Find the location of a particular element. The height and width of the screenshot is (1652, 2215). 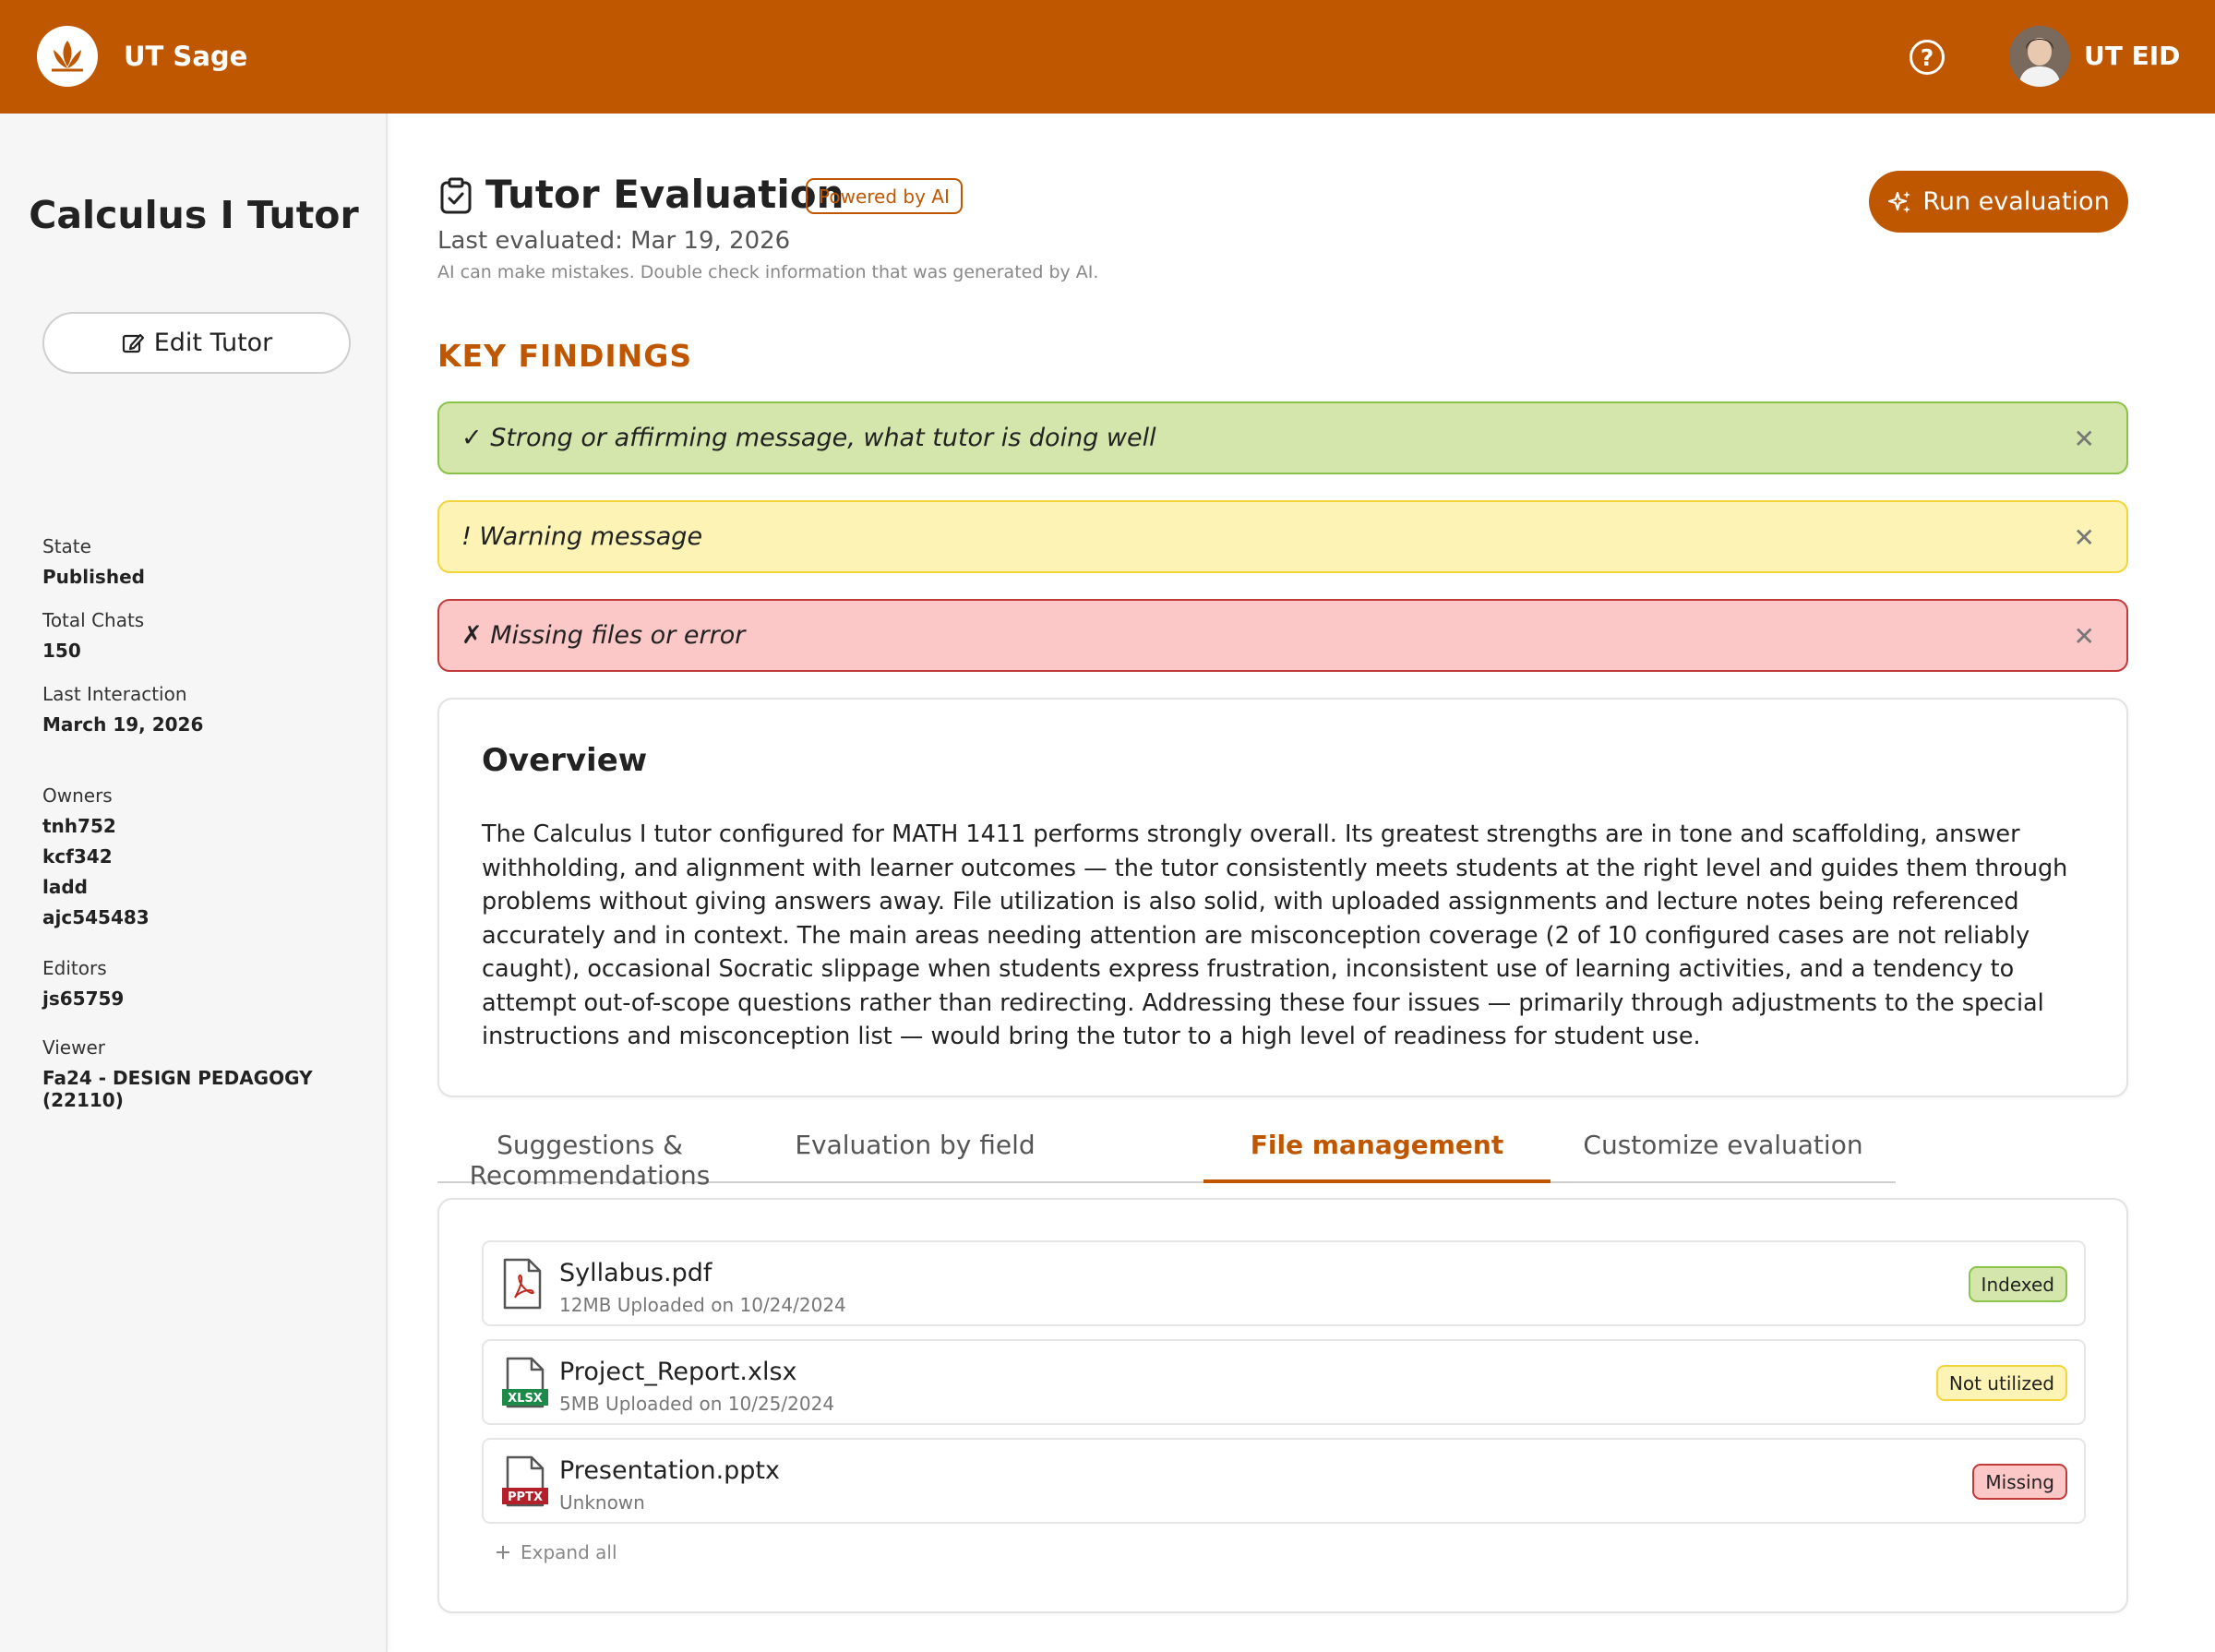

error-alert: ✗ Missing files or error ✕ is located at coordinates (1283, 636).